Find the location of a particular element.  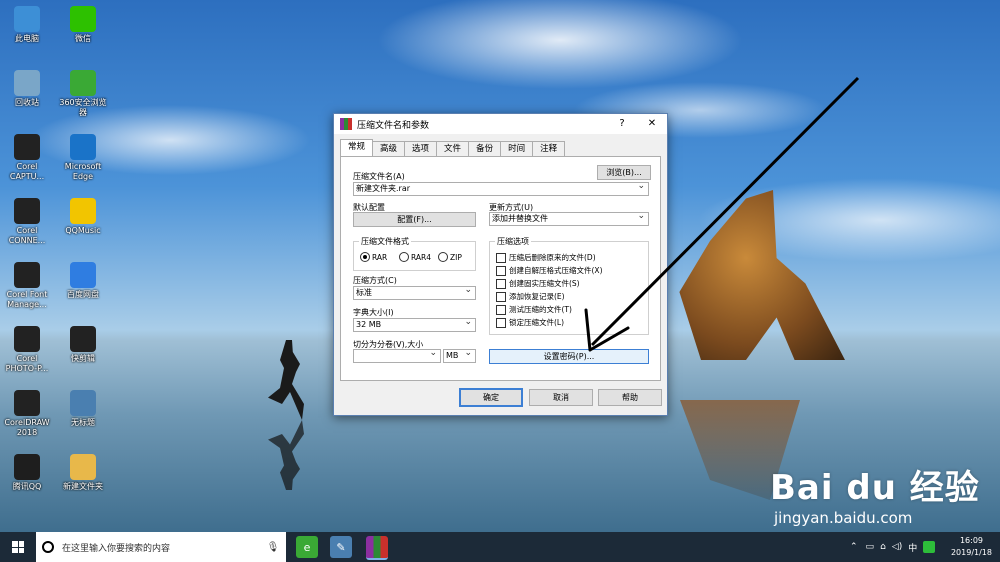

cortana-icon is located at coordinates (48, 547).